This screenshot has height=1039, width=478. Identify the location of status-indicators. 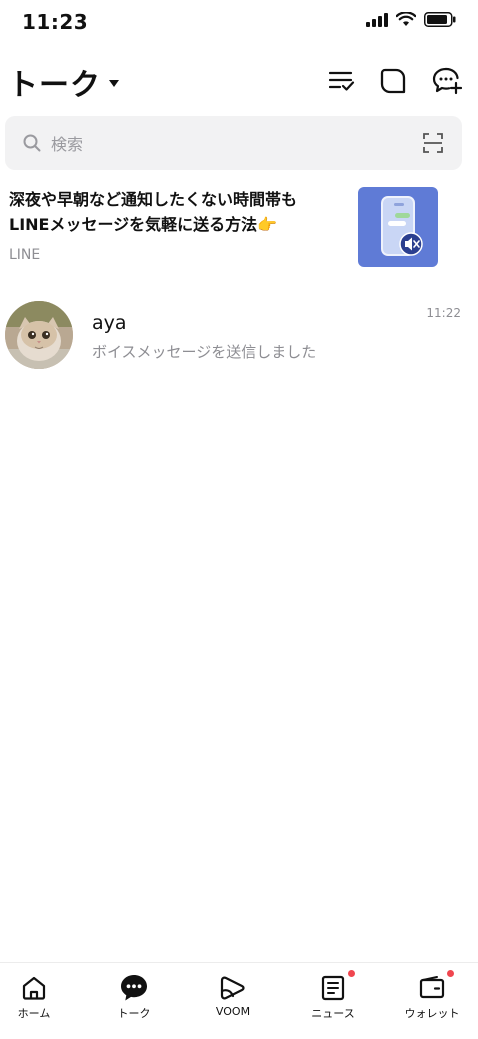
(411, 19).